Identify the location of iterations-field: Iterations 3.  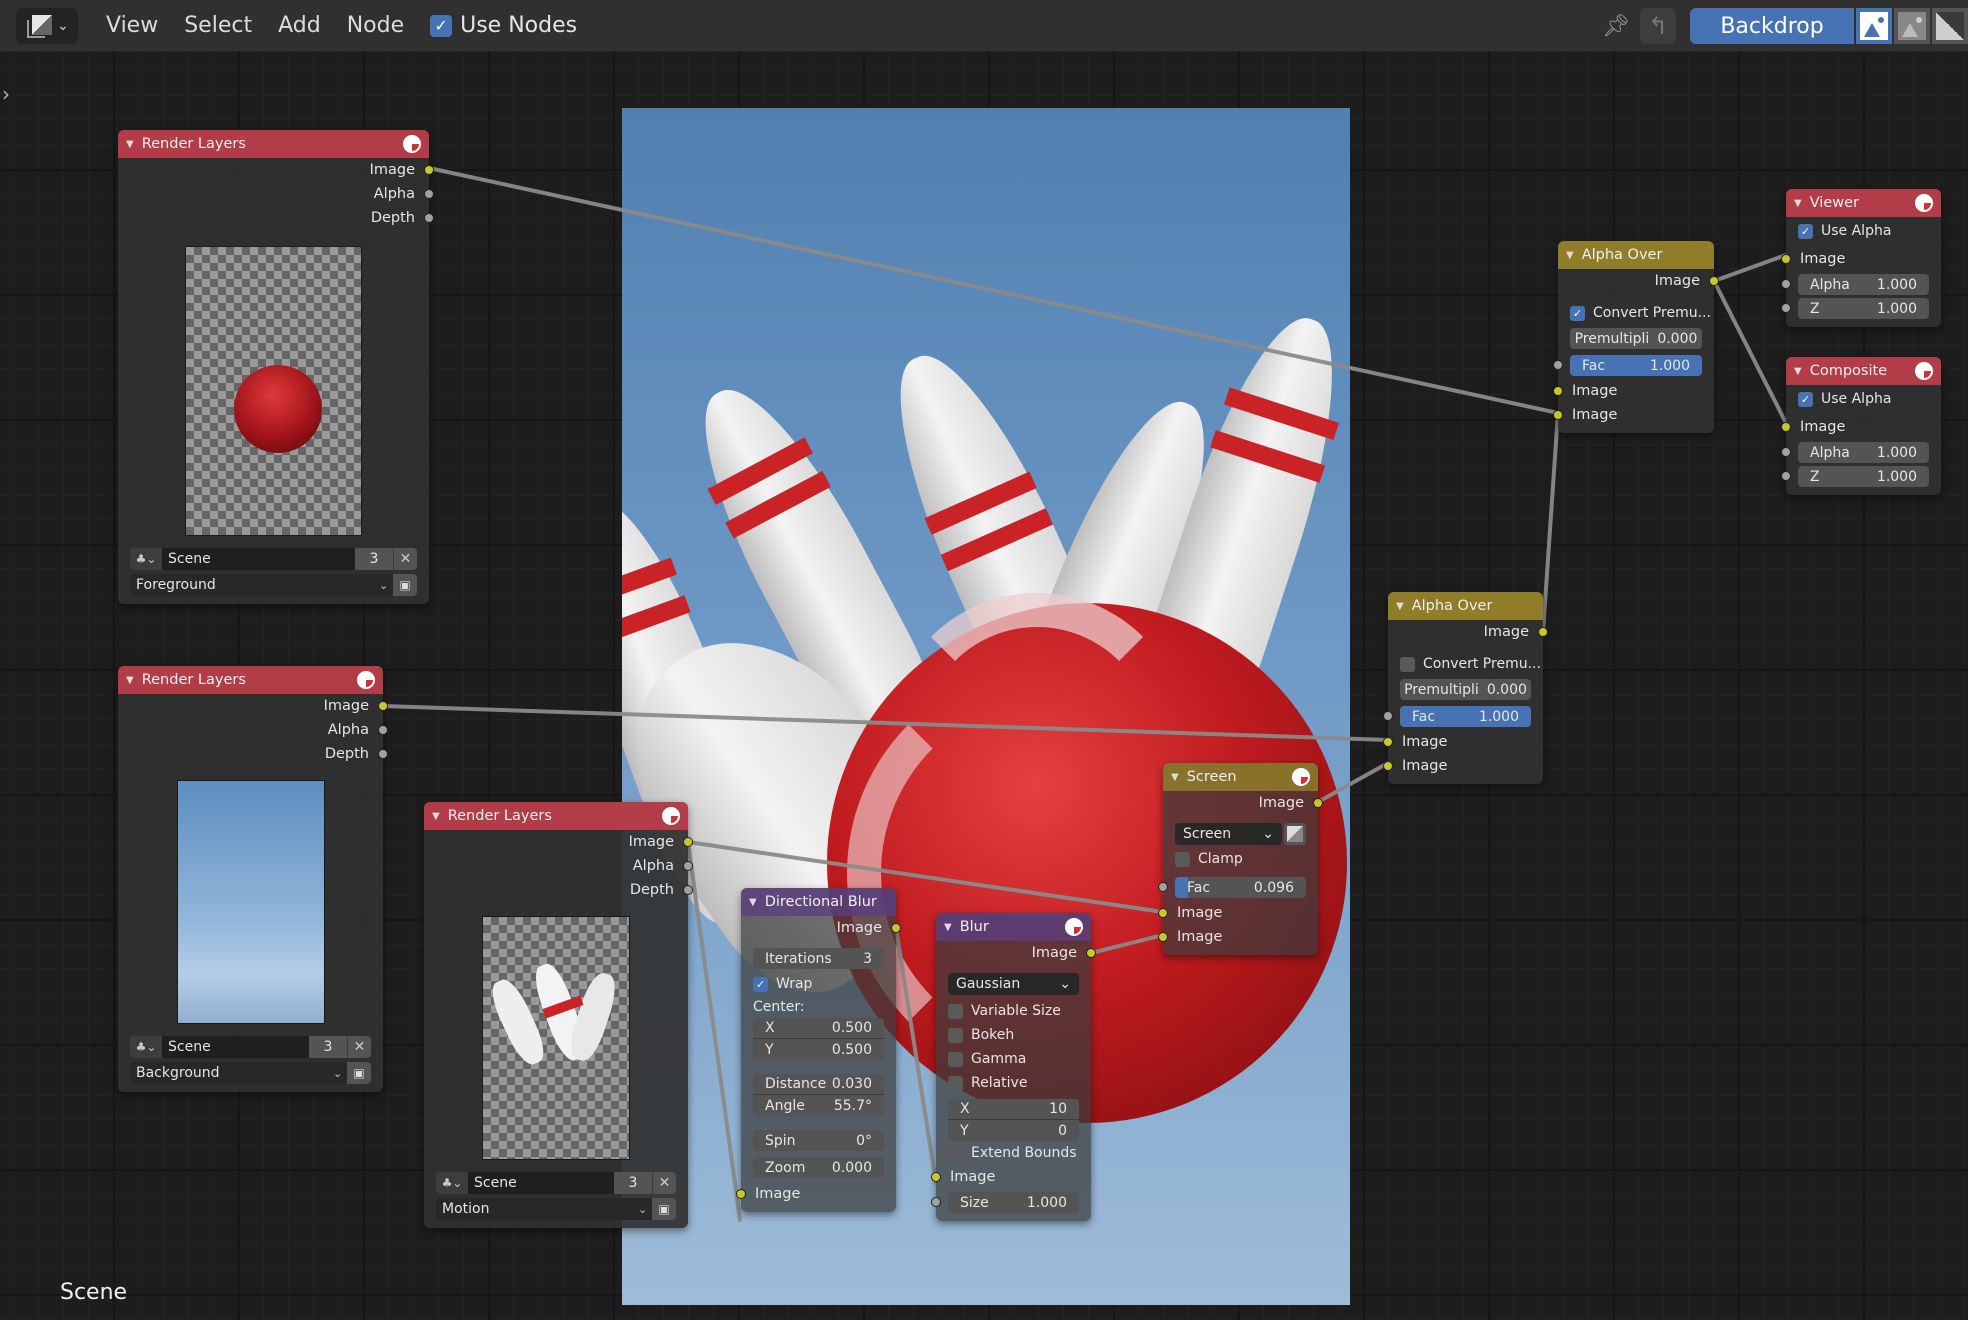
(818, 958).